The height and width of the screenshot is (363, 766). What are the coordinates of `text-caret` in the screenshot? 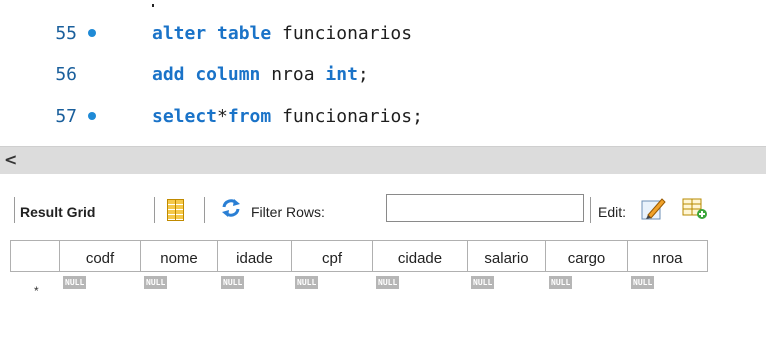 It's located at (153, 5).